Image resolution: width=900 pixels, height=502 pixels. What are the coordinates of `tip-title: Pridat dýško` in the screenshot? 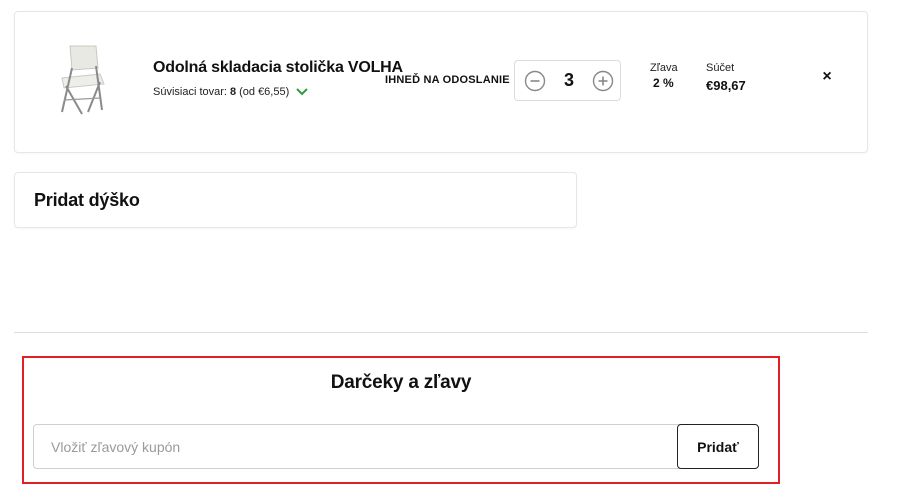 It's located at (87, 200).